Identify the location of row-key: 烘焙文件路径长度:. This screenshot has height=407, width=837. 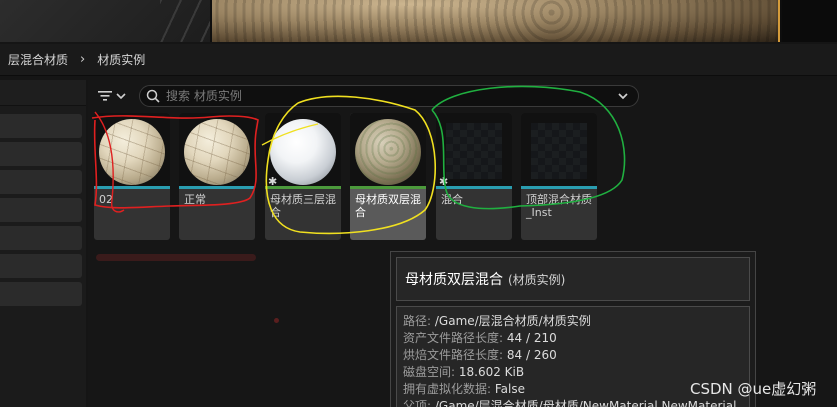
(453, 355).